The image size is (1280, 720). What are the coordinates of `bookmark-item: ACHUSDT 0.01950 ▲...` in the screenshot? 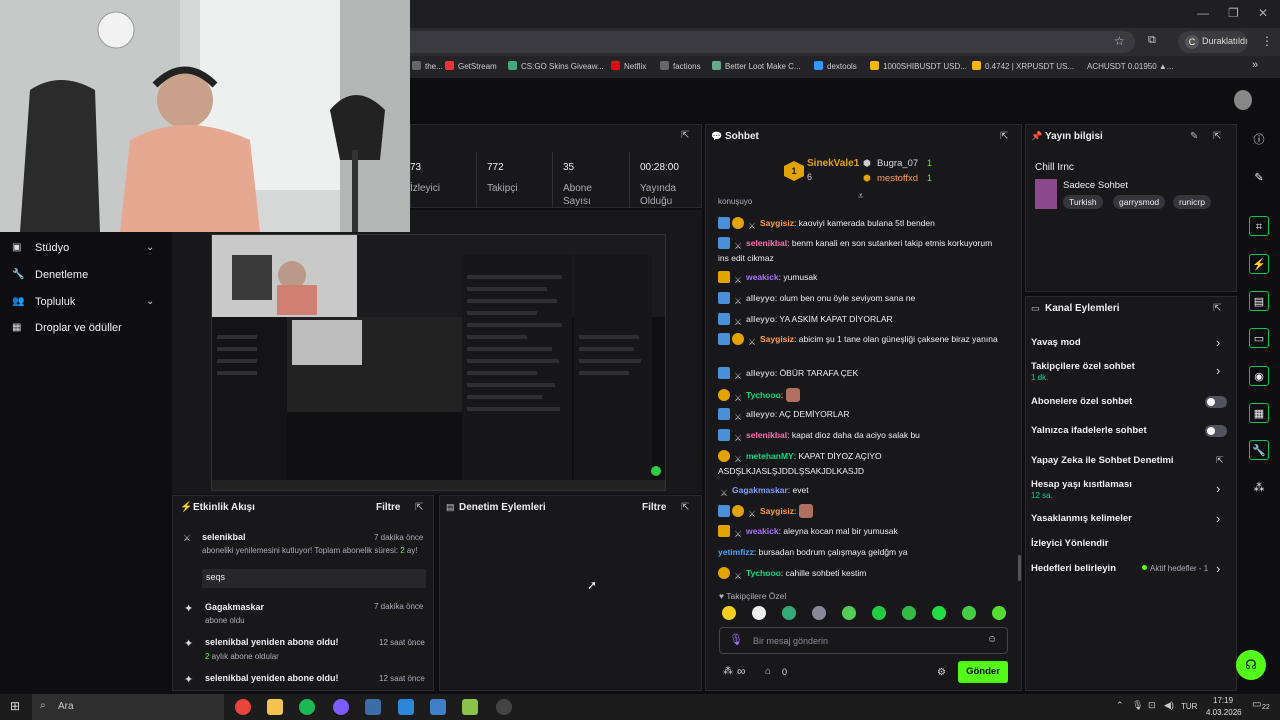 It's located at (1123, 66).